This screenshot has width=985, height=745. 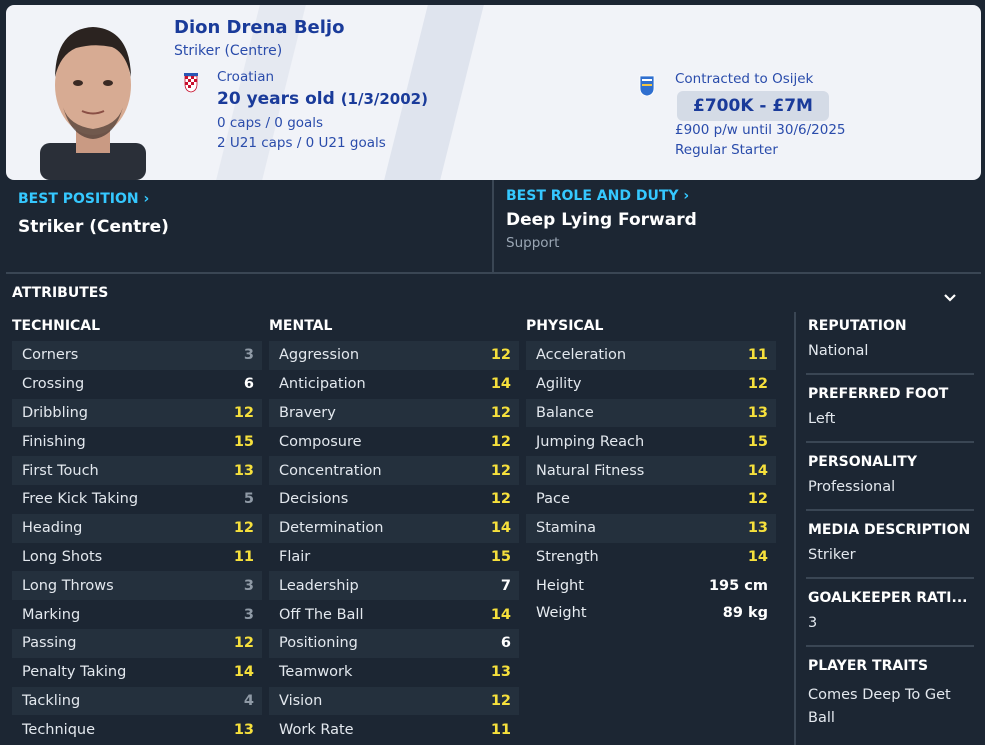 What do you see at coordinates (228, 51) in the screenshot?
I see `player-position: Striker (Centre)` at bounding box center [228, 51].